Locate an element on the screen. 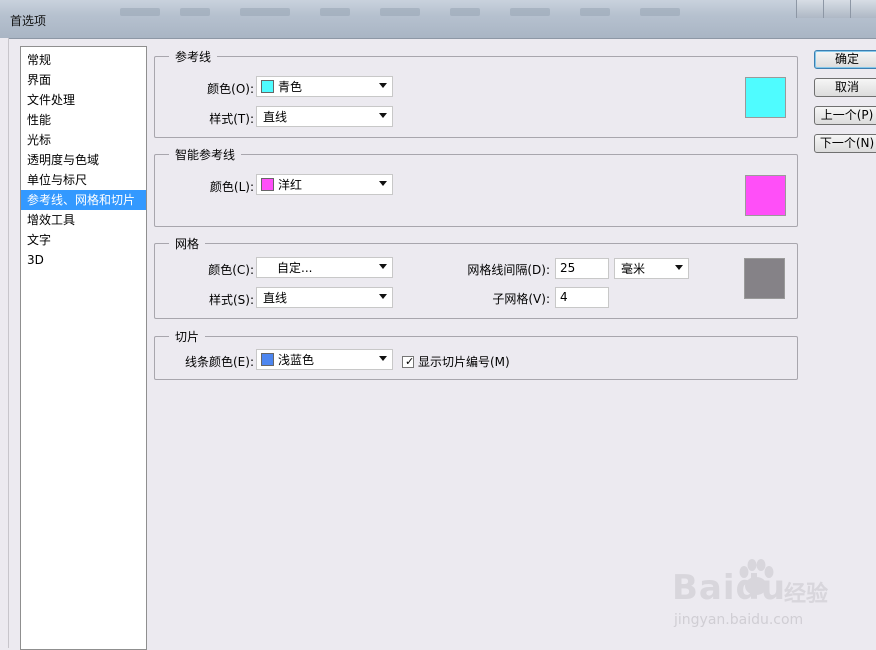 The width and height of the screenshot is (876, 650). cancel-button: 取消 is located at coordinates (845, 87).